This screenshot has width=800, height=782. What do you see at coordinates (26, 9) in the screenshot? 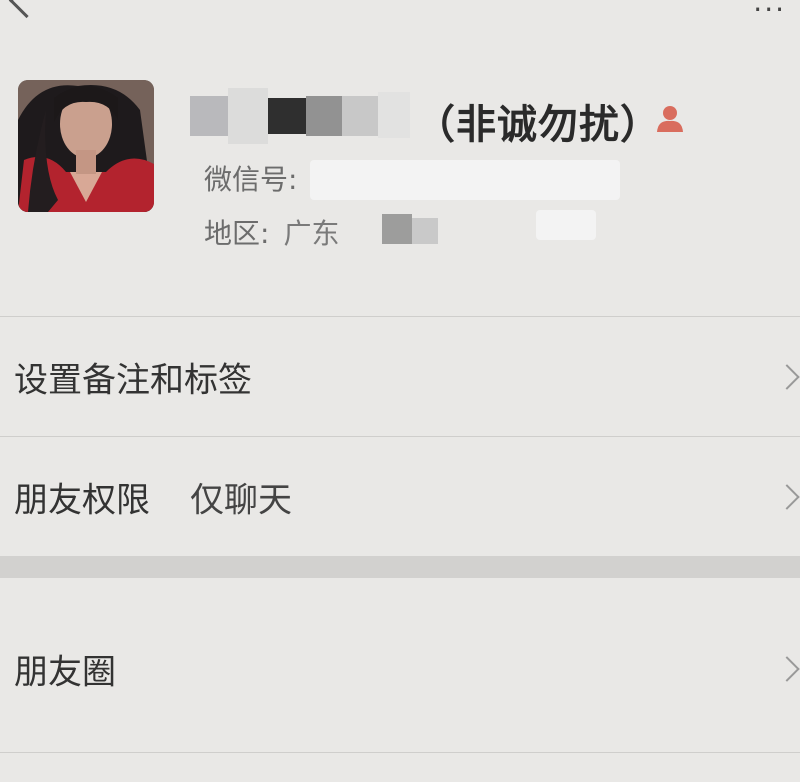
I see `back-icon` at bounding box center [26, 9].